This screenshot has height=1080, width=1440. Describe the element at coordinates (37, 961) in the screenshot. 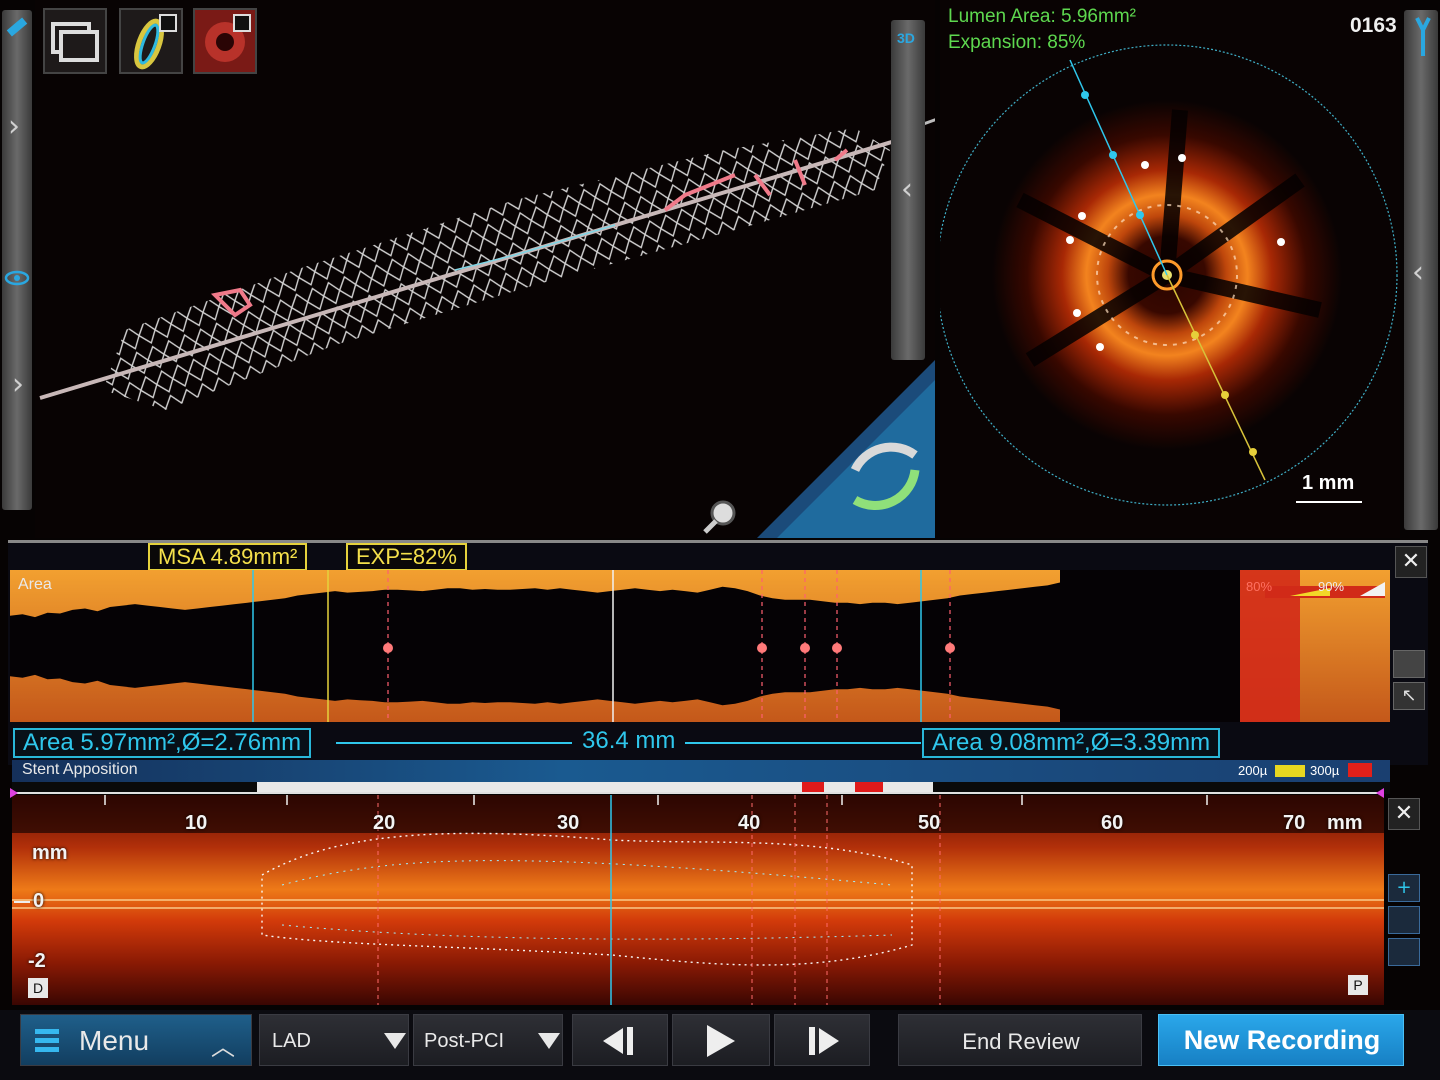

I see `depth-neg2-label: -2` at that location.